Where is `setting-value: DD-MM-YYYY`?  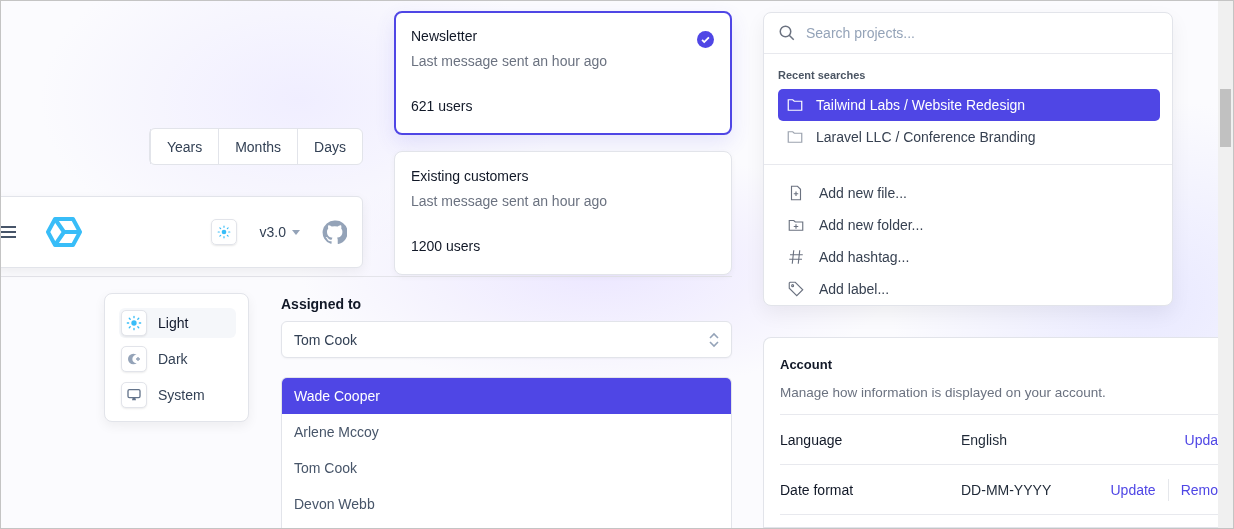 setting-value: DD-MM-YYYY is located at coordinates (1007, 489).